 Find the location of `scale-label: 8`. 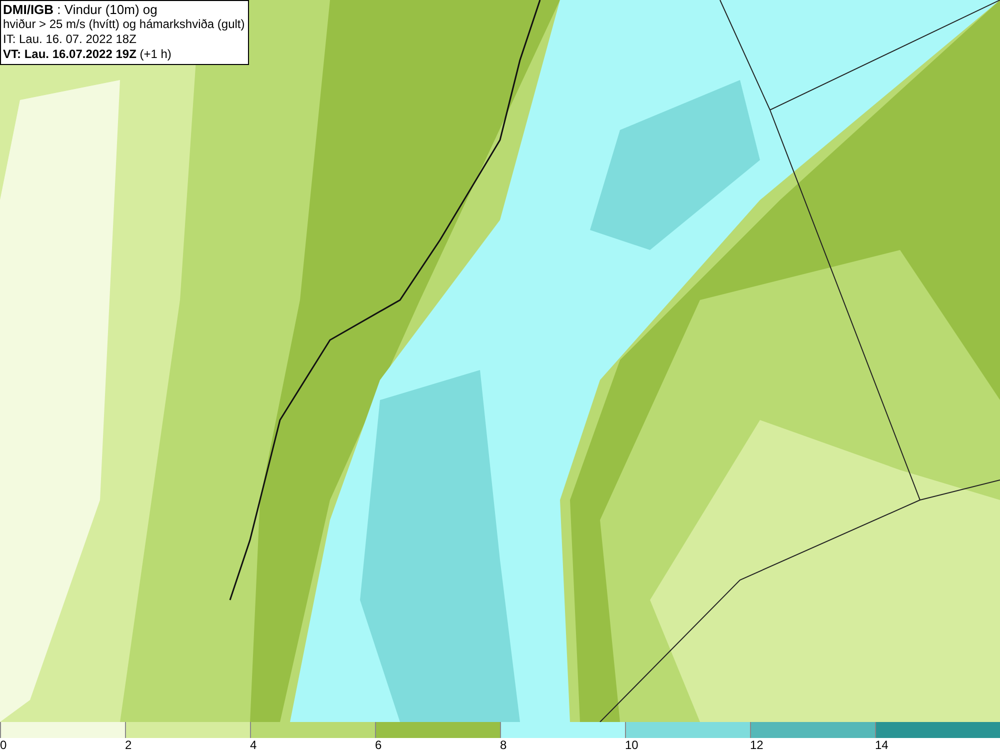

scale-label: 8 is located at coordinates (504, 745).